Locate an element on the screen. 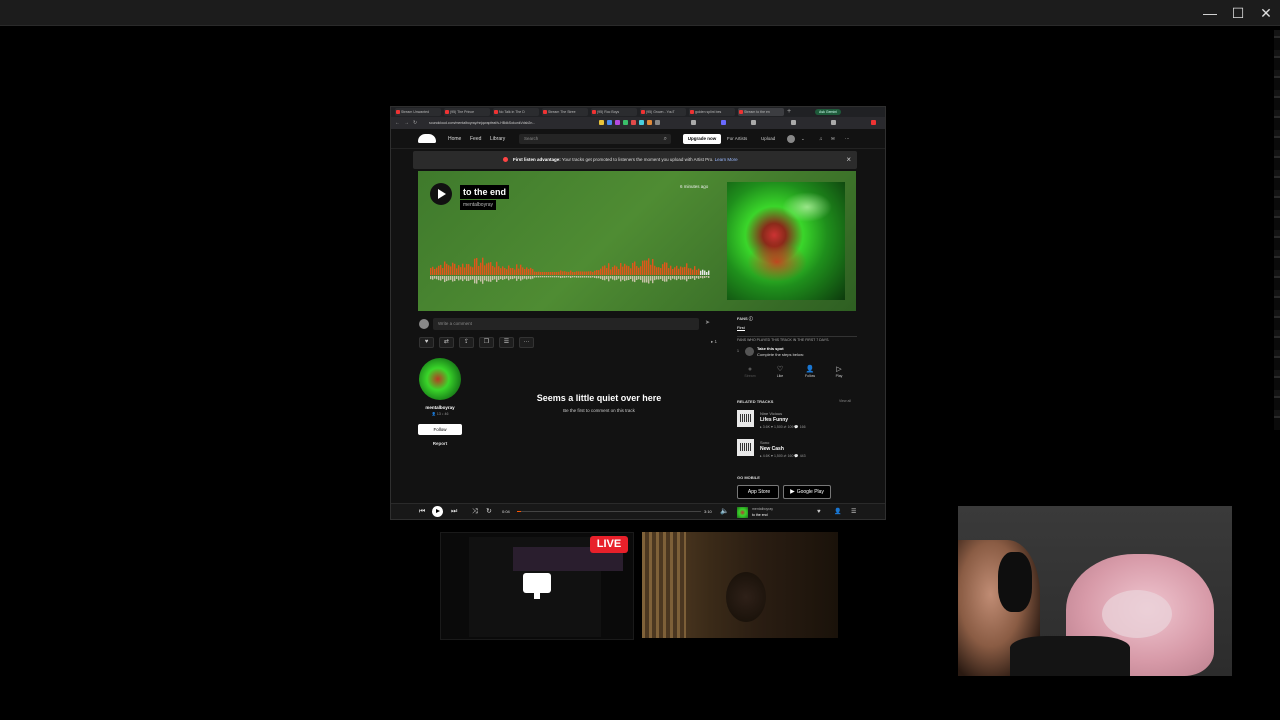  chevron-down-icon: ⌄ is located at coordinates (803, 139).